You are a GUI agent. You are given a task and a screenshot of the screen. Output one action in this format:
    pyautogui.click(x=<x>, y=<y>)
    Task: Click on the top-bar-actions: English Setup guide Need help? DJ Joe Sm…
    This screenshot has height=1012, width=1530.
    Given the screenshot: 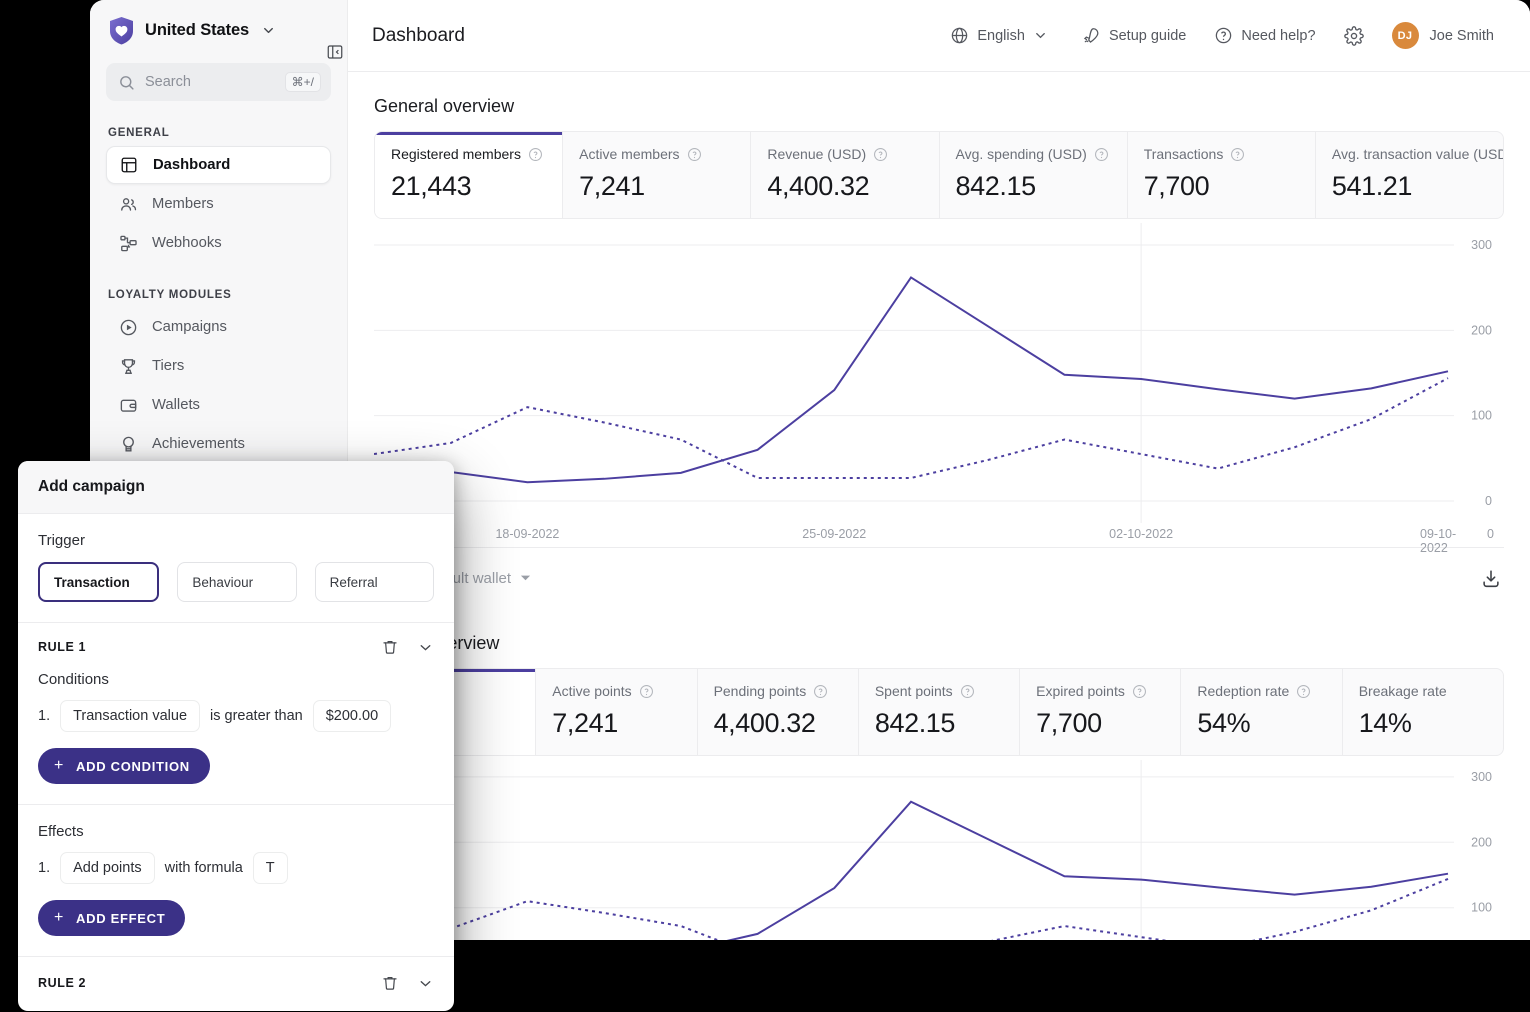 What is the action you would take?
    pyautogui.click(x=1222, y=35)
    